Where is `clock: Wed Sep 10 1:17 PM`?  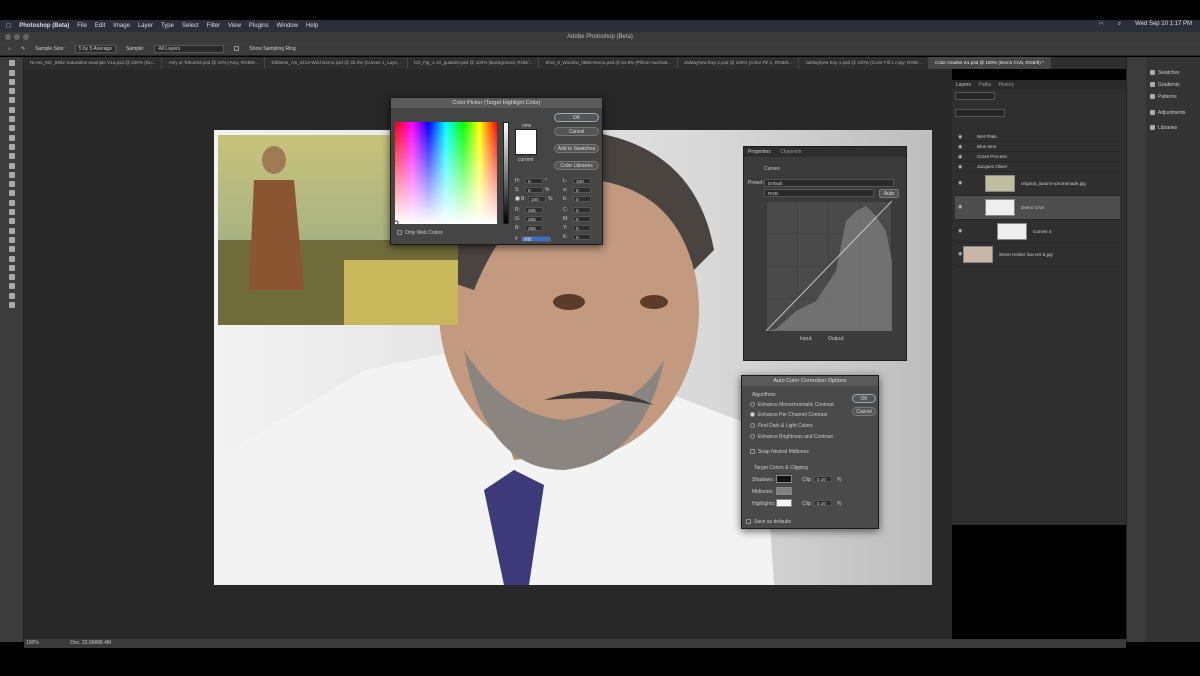 clock: Wed Sep 10 1:17 PM is located at coordinates (1163, 24).